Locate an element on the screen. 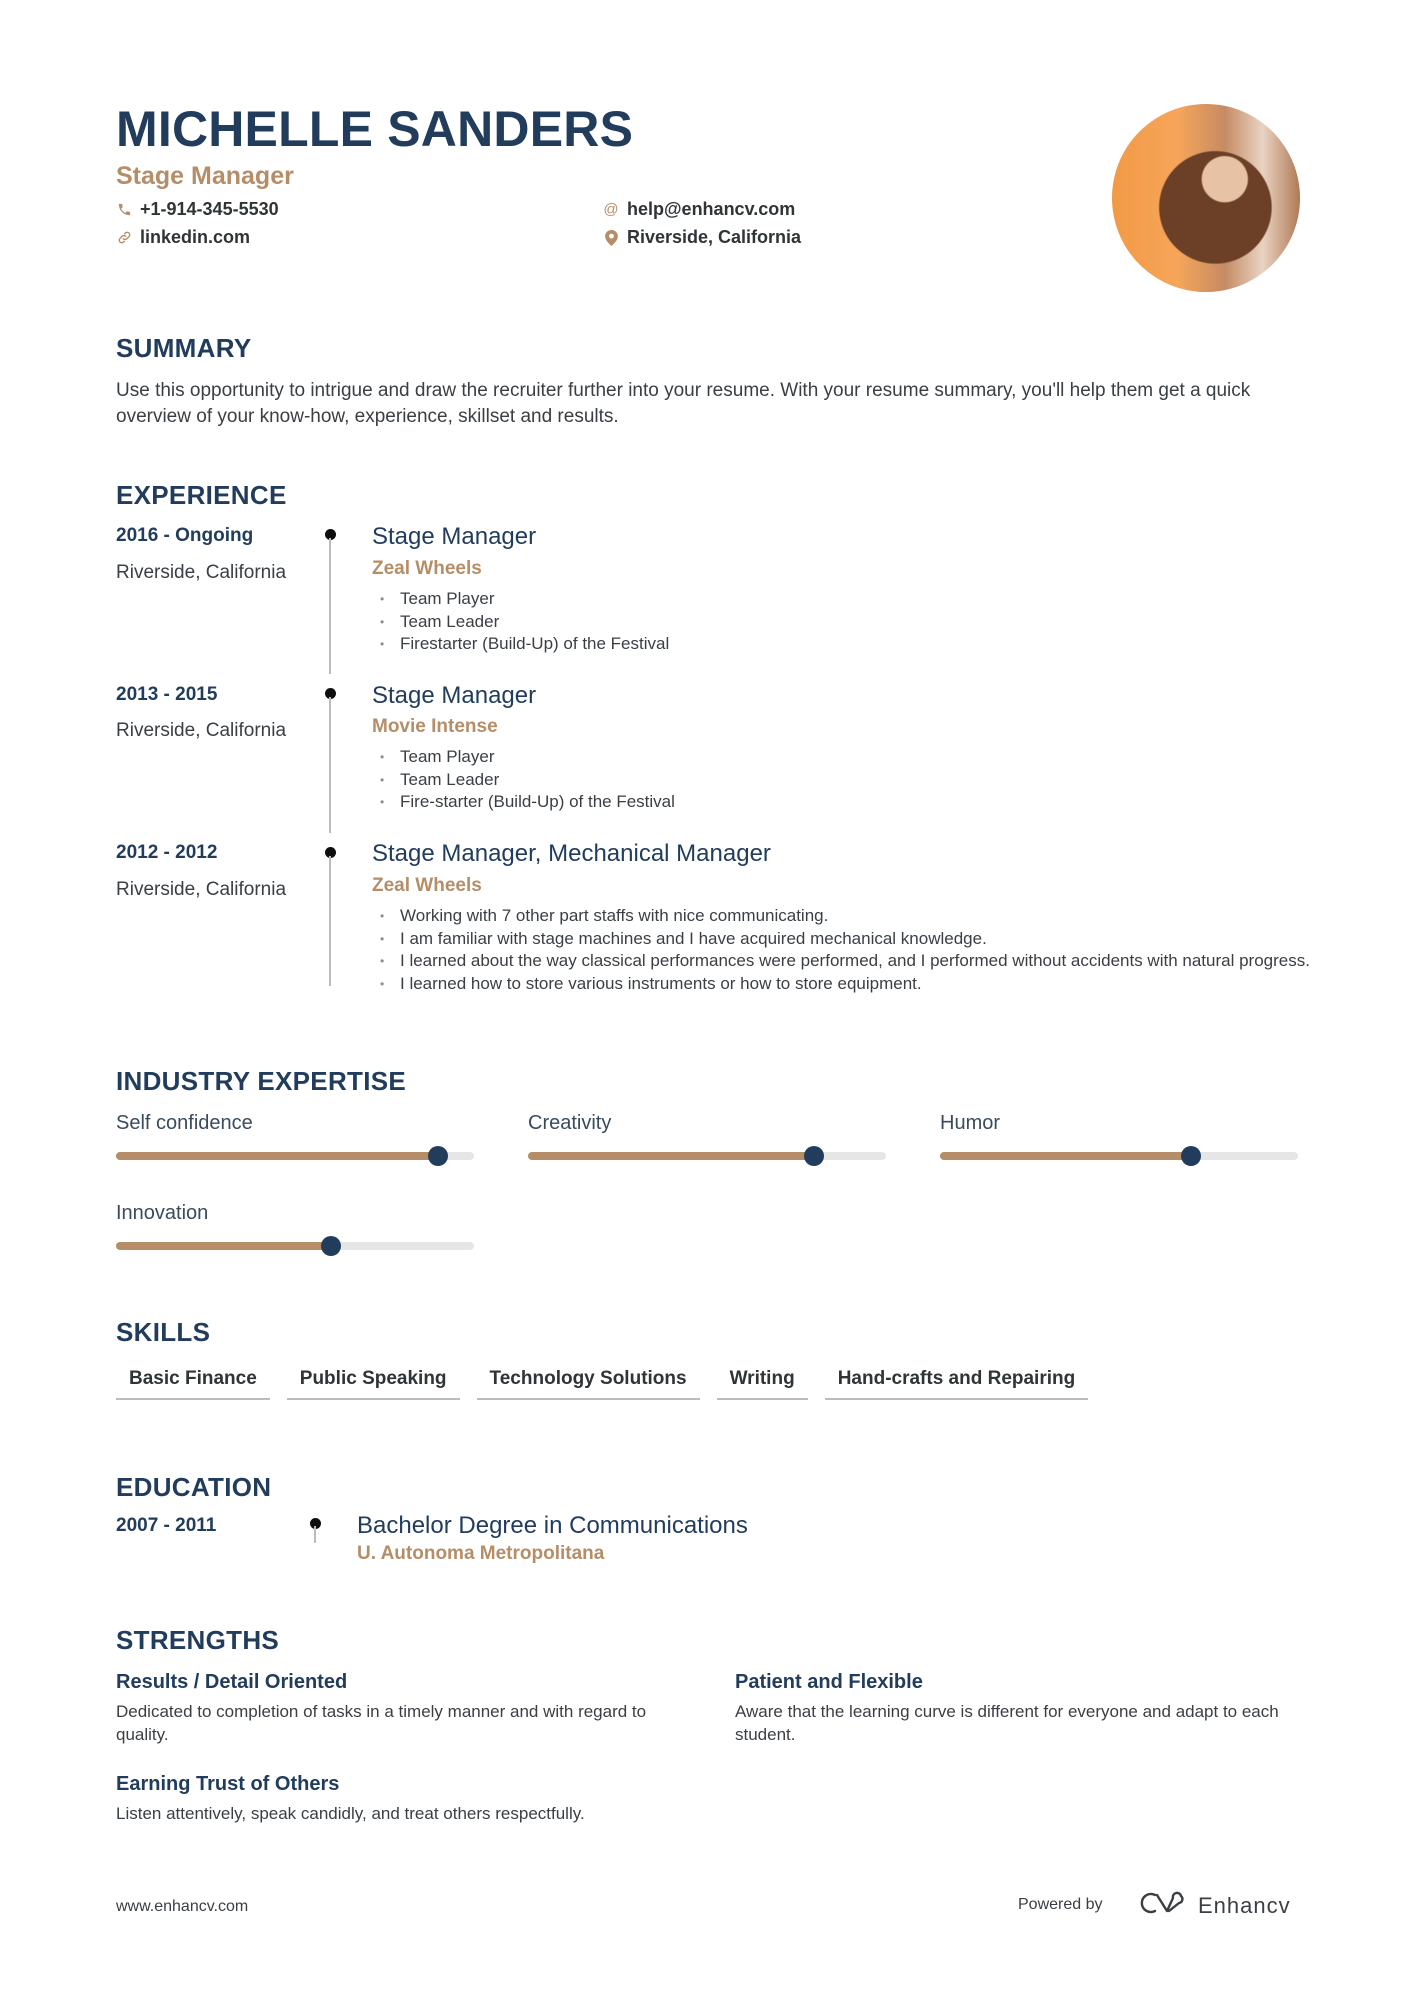 The image size is (1410, 1995). contact-email: @ help@enhancv.com is located at coordinates (699, 209).